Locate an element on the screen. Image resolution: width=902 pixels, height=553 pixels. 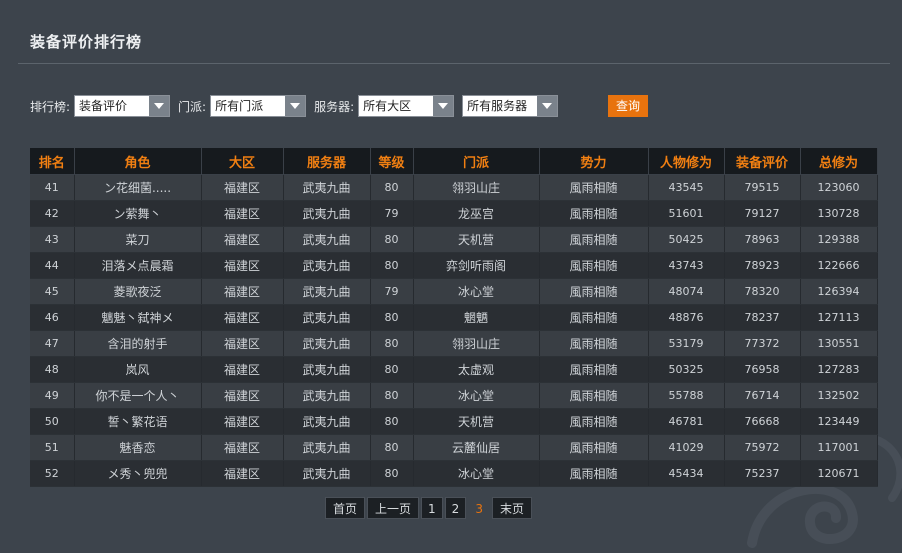
page-1-button: 1 is located at coordinates (432, 508).